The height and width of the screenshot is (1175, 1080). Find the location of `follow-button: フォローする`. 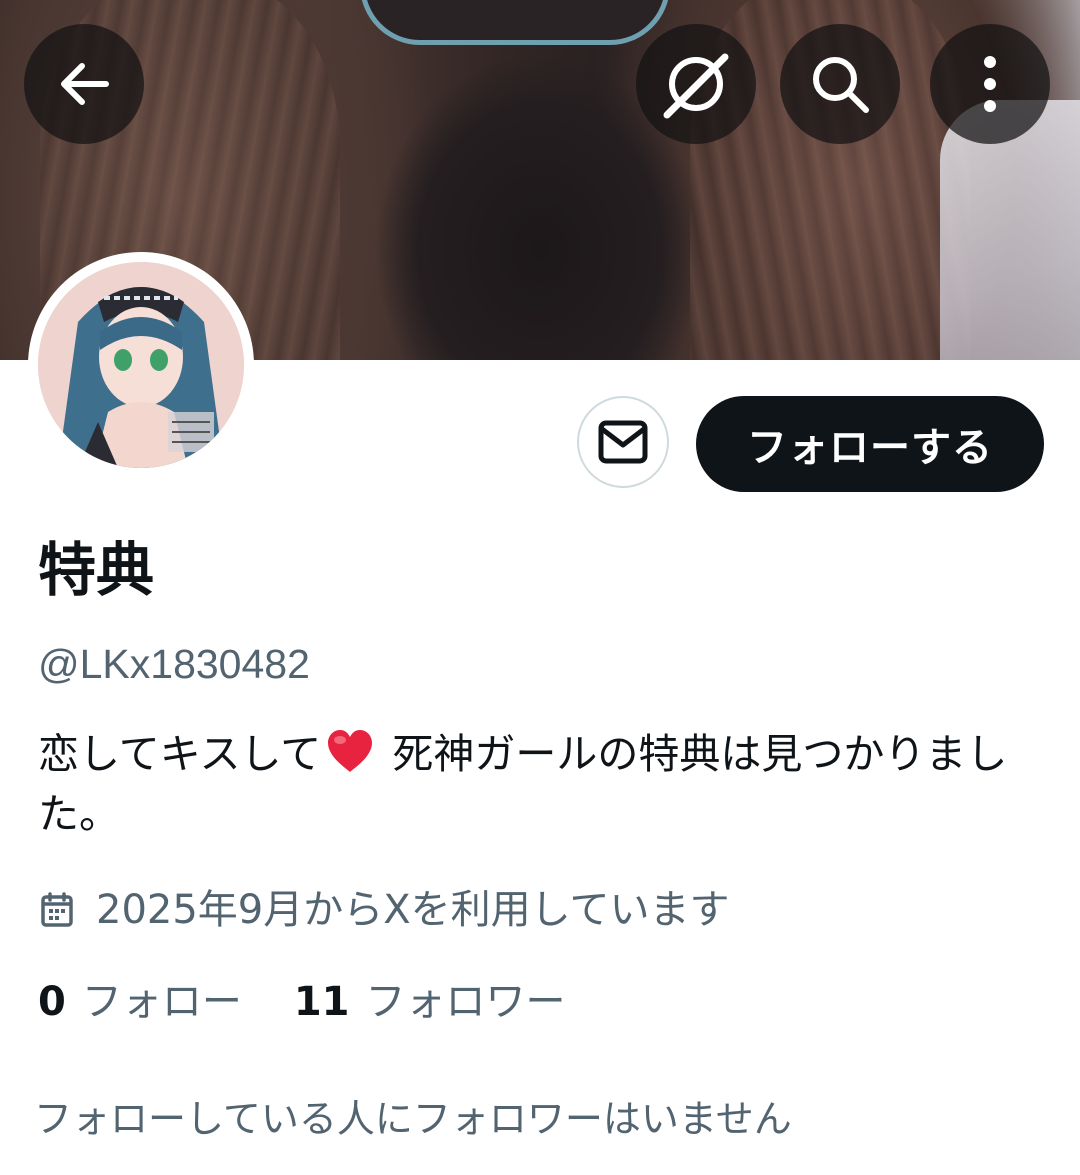

follow-button: フォローする is located at coordinates (870, 444).